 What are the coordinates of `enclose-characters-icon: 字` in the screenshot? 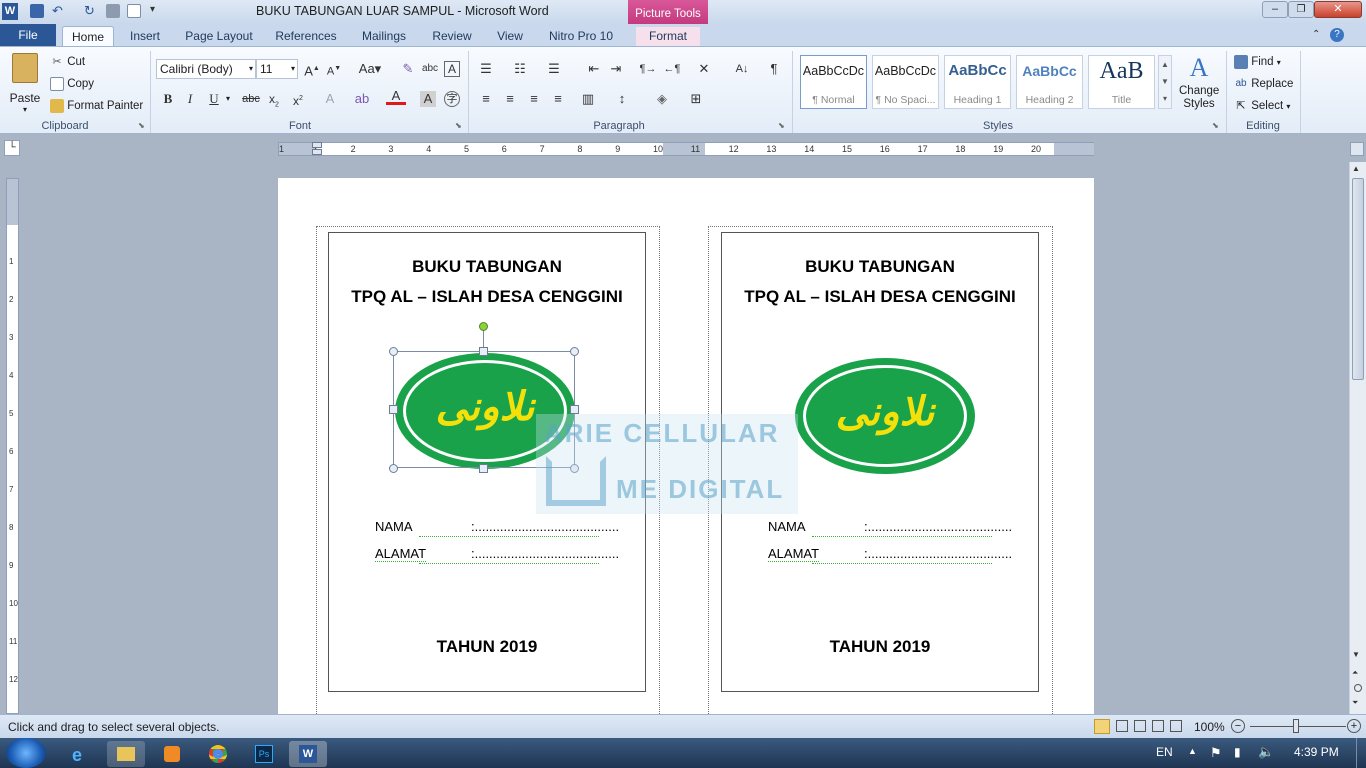 It's located at (452, 99).